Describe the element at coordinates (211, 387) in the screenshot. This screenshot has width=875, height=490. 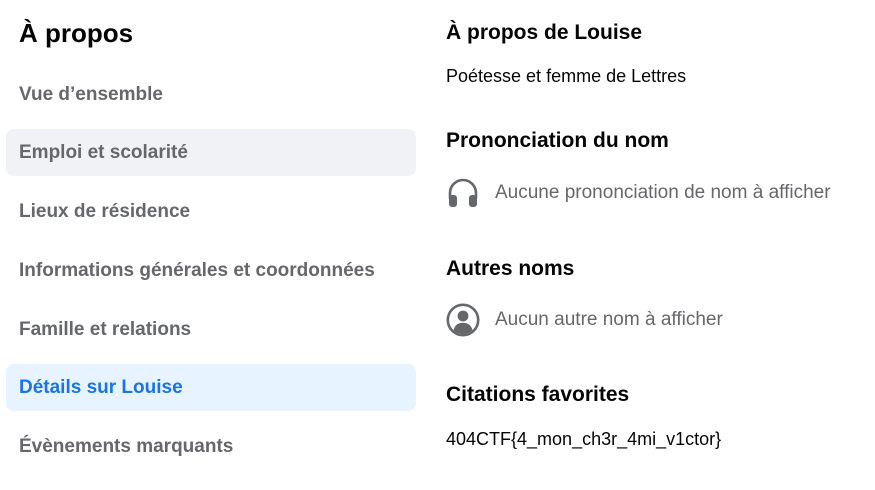
I see `sidebar-item-details: Détails sur Louise` at that location.